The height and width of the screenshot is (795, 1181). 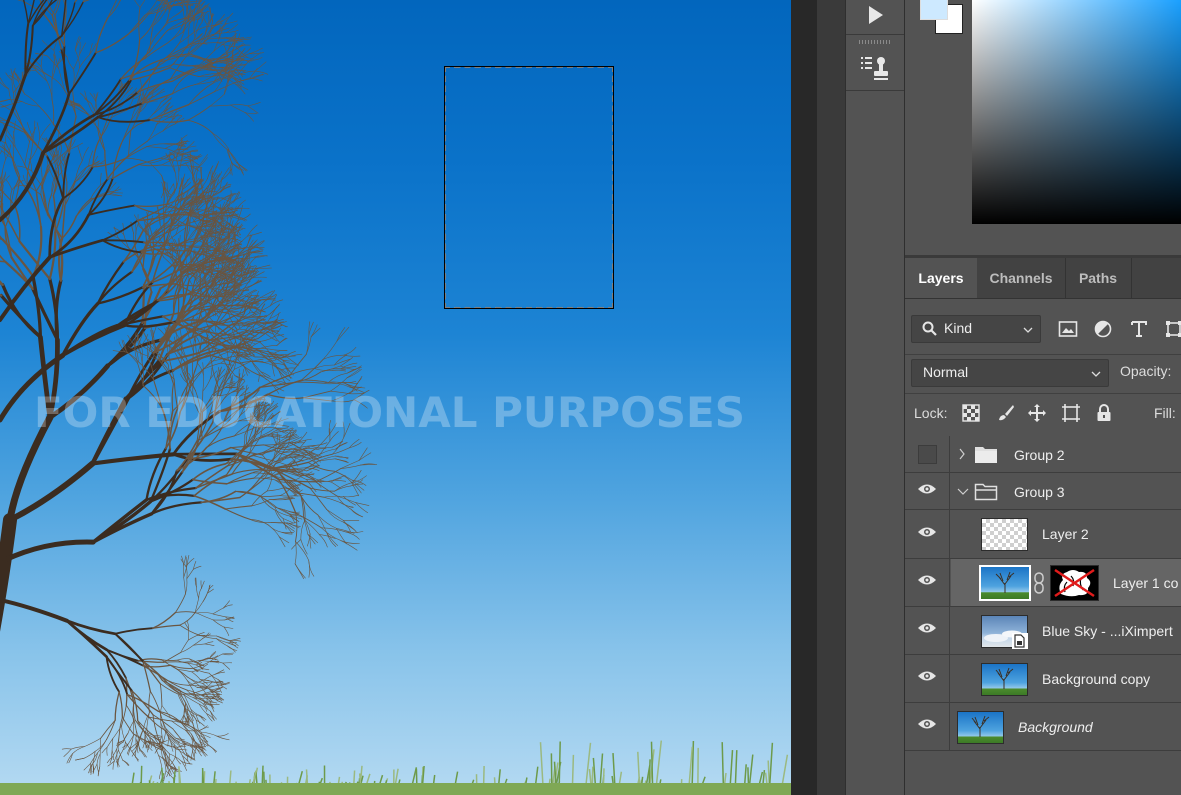 What do you see at coordinates (1103, 329) in the screenshot?
I see `adjustment-filter-icon` at bounding box center [1103, 329].